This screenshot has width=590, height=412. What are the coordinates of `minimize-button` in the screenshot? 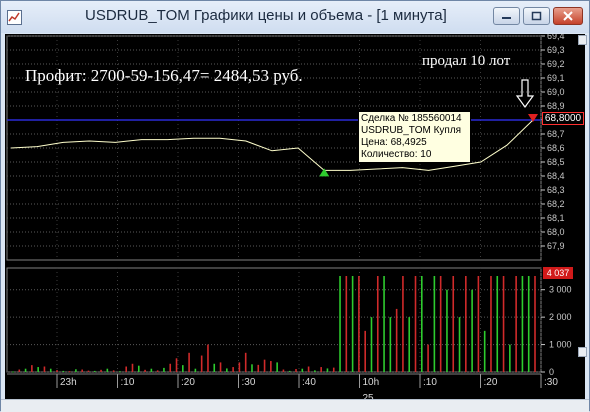 It's located at (506, 16).